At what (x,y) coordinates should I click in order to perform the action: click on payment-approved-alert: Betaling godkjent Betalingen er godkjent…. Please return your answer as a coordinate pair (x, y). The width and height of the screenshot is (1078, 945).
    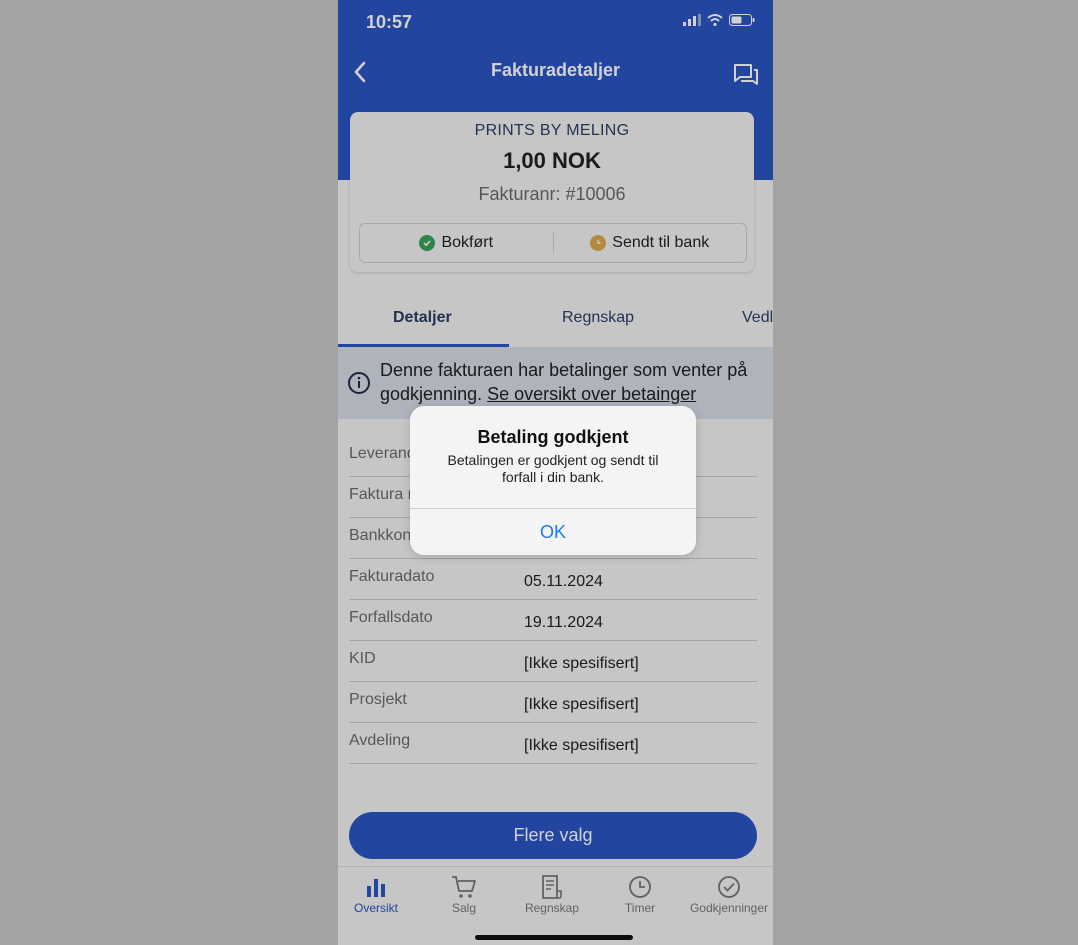
    Looking at the image, I should click on (553, 480).